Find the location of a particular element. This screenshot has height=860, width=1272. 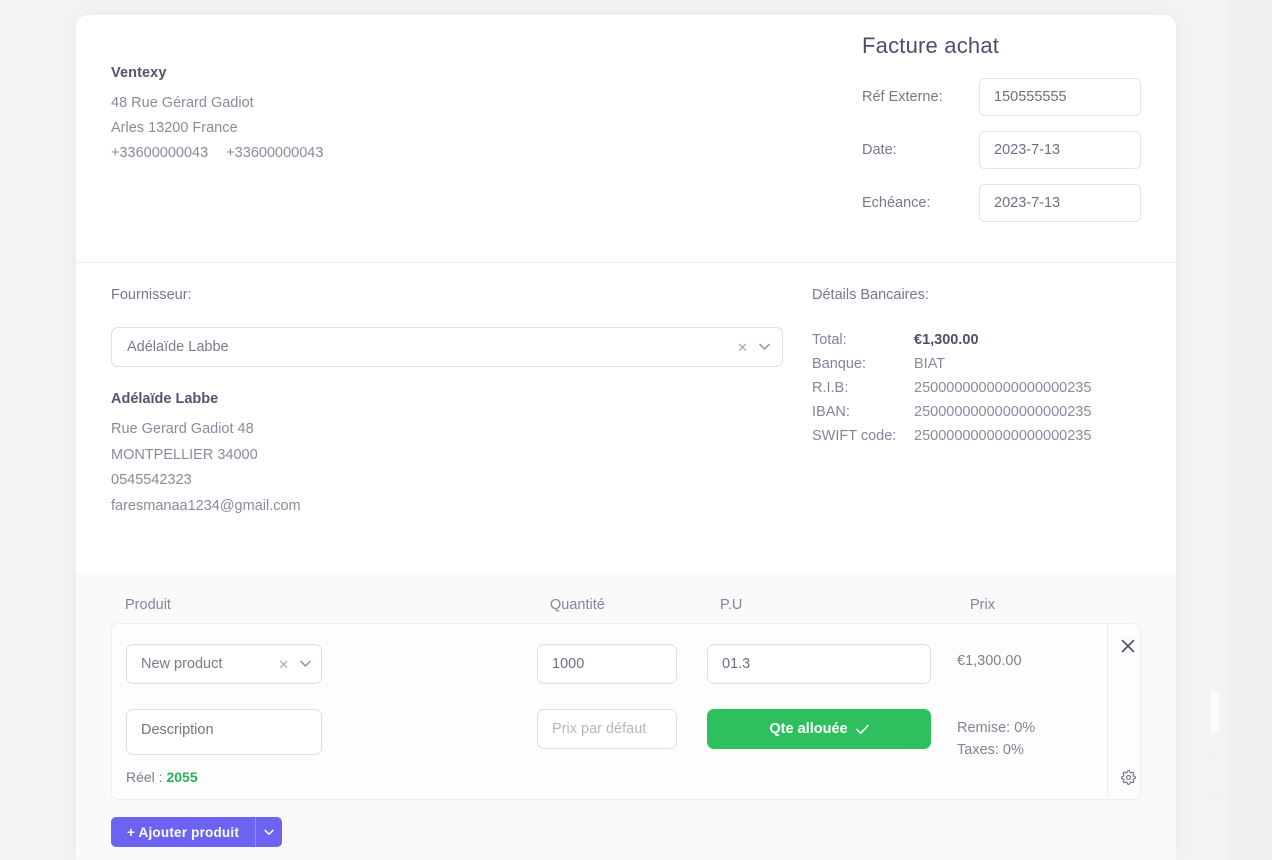

fournisseur-selected-value: Adélaïde Labbe is located at coordinates (178, 347).